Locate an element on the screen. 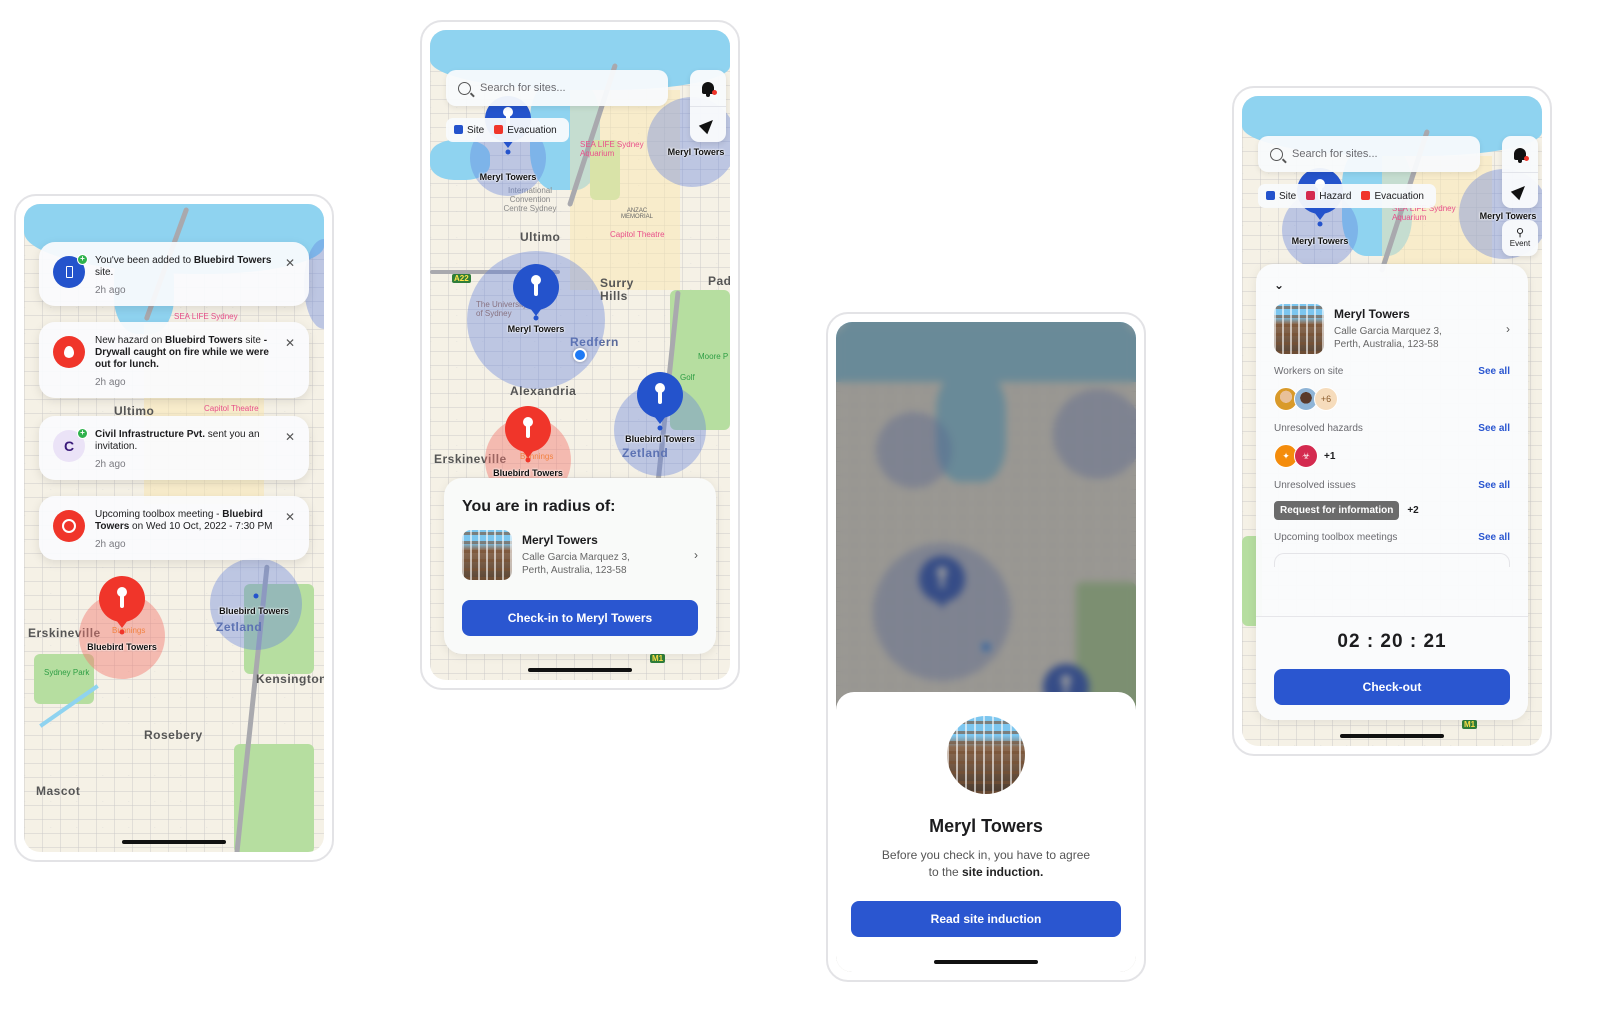  site-radius is located at coordinates (256, 604).